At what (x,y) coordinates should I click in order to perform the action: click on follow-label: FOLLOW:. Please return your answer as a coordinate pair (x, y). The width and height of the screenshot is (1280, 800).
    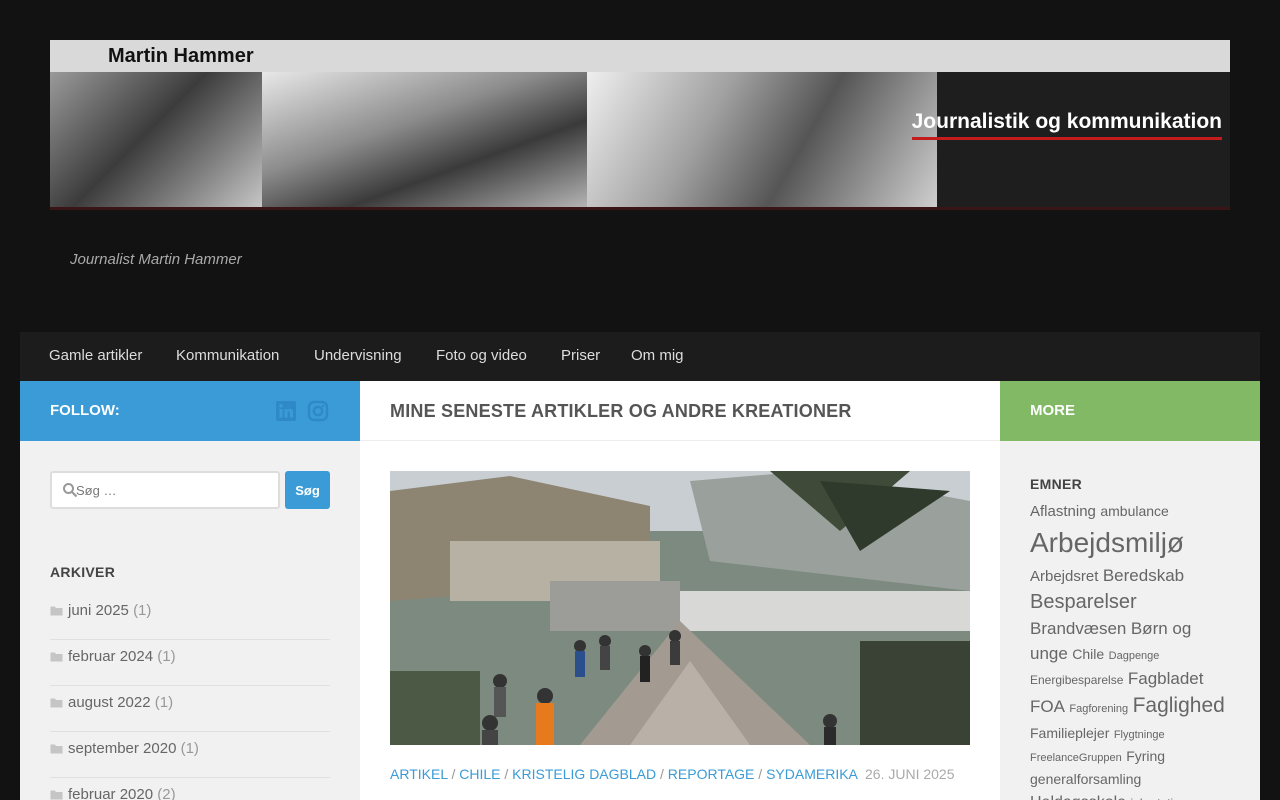
    Looking at the image, I should click on (85, 410).